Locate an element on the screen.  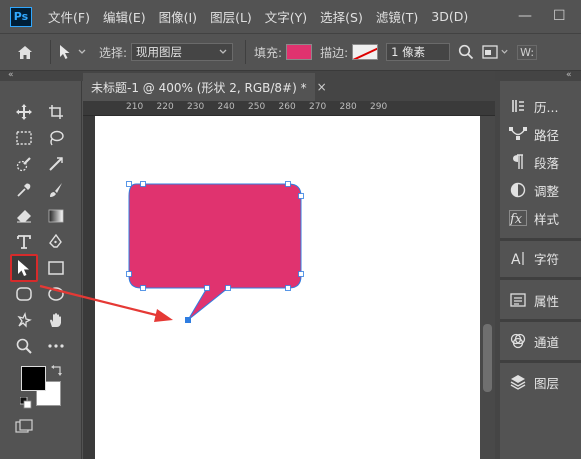
paths-icon is located at coordinates (518, 134).